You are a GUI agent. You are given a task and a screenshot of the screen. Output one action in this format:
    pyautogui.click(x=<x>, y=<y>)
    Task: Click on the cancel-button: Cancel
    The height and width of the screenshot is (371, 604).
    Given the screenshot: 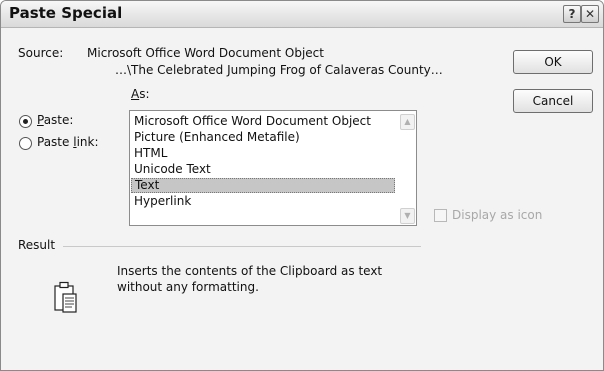 What is the action you would take?
    pyautogui.click(x=553, y=101)
    